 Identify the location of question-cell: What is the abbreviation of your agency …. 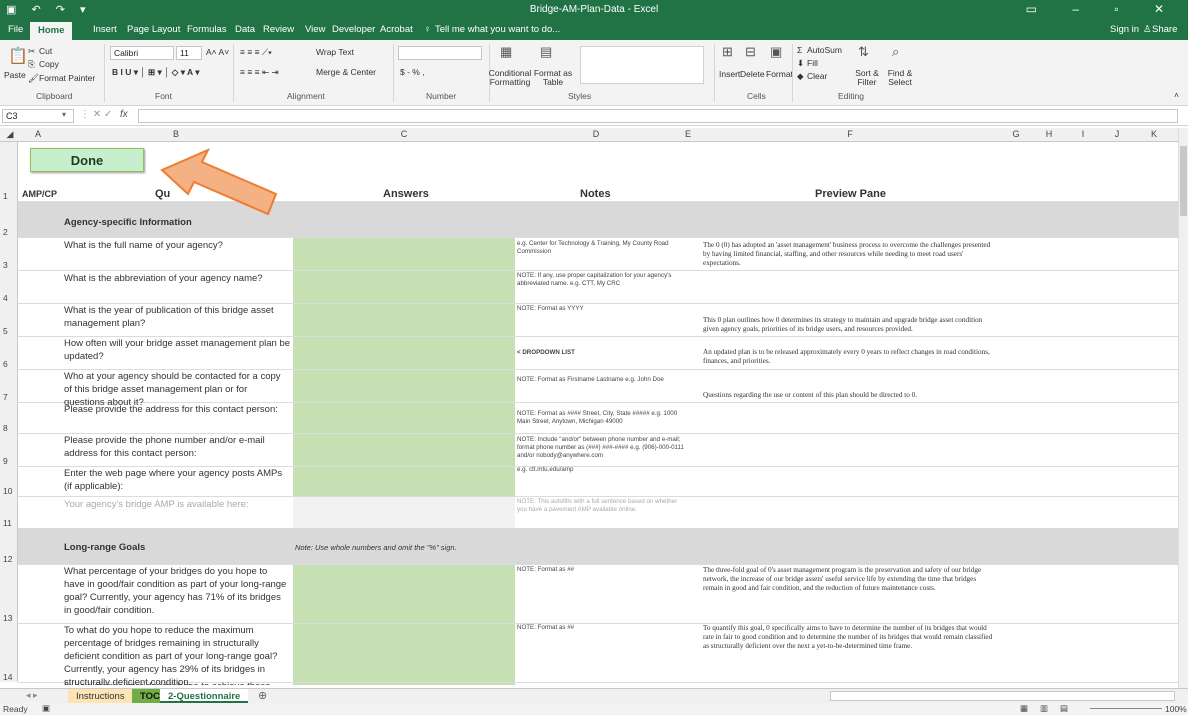
(177, 278).